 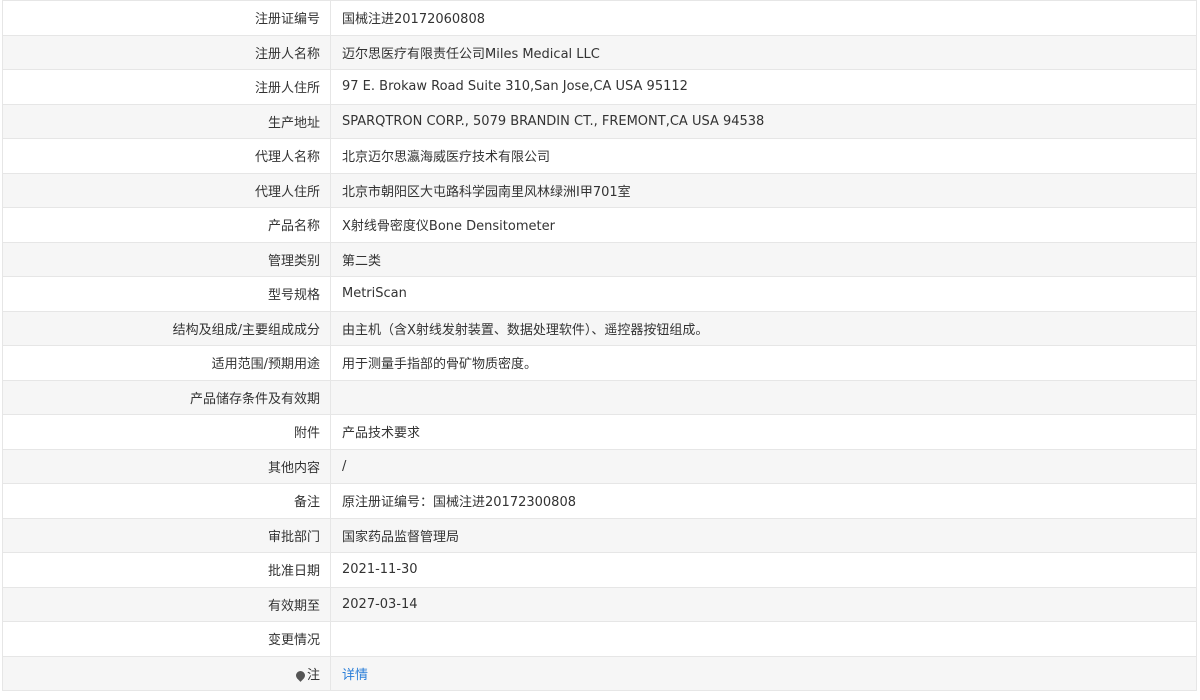 I want to click on row-value: 北京迈尔思瀛海威医疗技术有限公司, so click(x=763, y=156).